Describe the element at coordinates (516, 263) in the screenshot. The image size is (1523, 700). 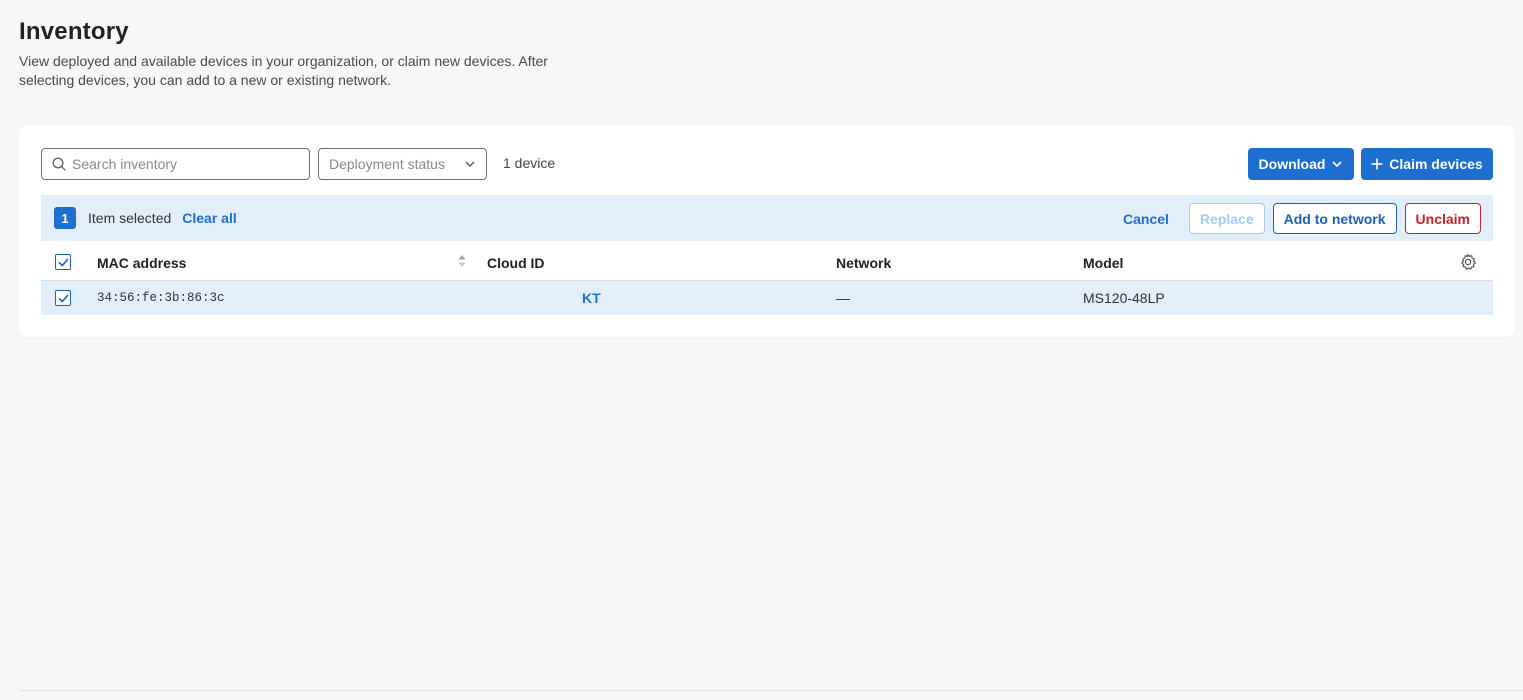
I see `column-header-cloud-id: Cloud ID` at that location.